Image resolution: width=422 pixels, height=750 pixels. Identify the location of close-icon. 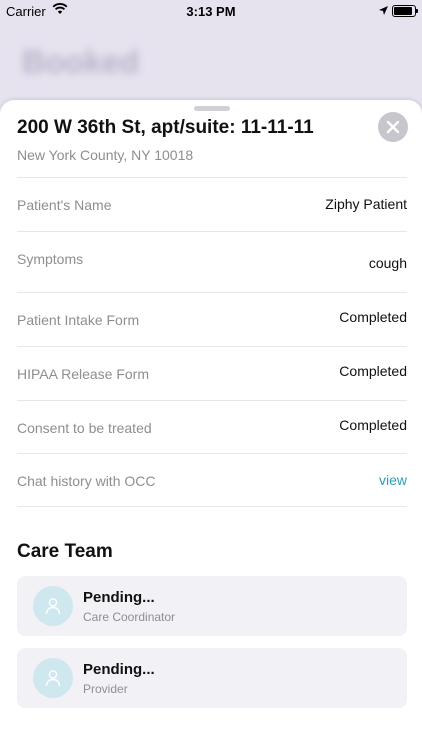
(393, 127).